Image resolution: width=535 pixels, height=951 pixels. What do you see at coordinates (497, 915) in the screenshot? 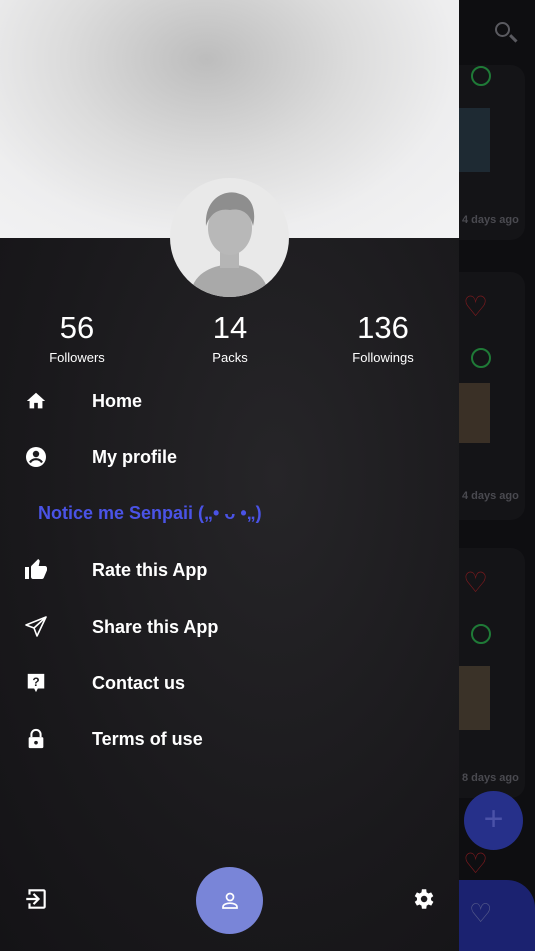
I see `favorites-nav: ♡` at bounding box center [497, 915].